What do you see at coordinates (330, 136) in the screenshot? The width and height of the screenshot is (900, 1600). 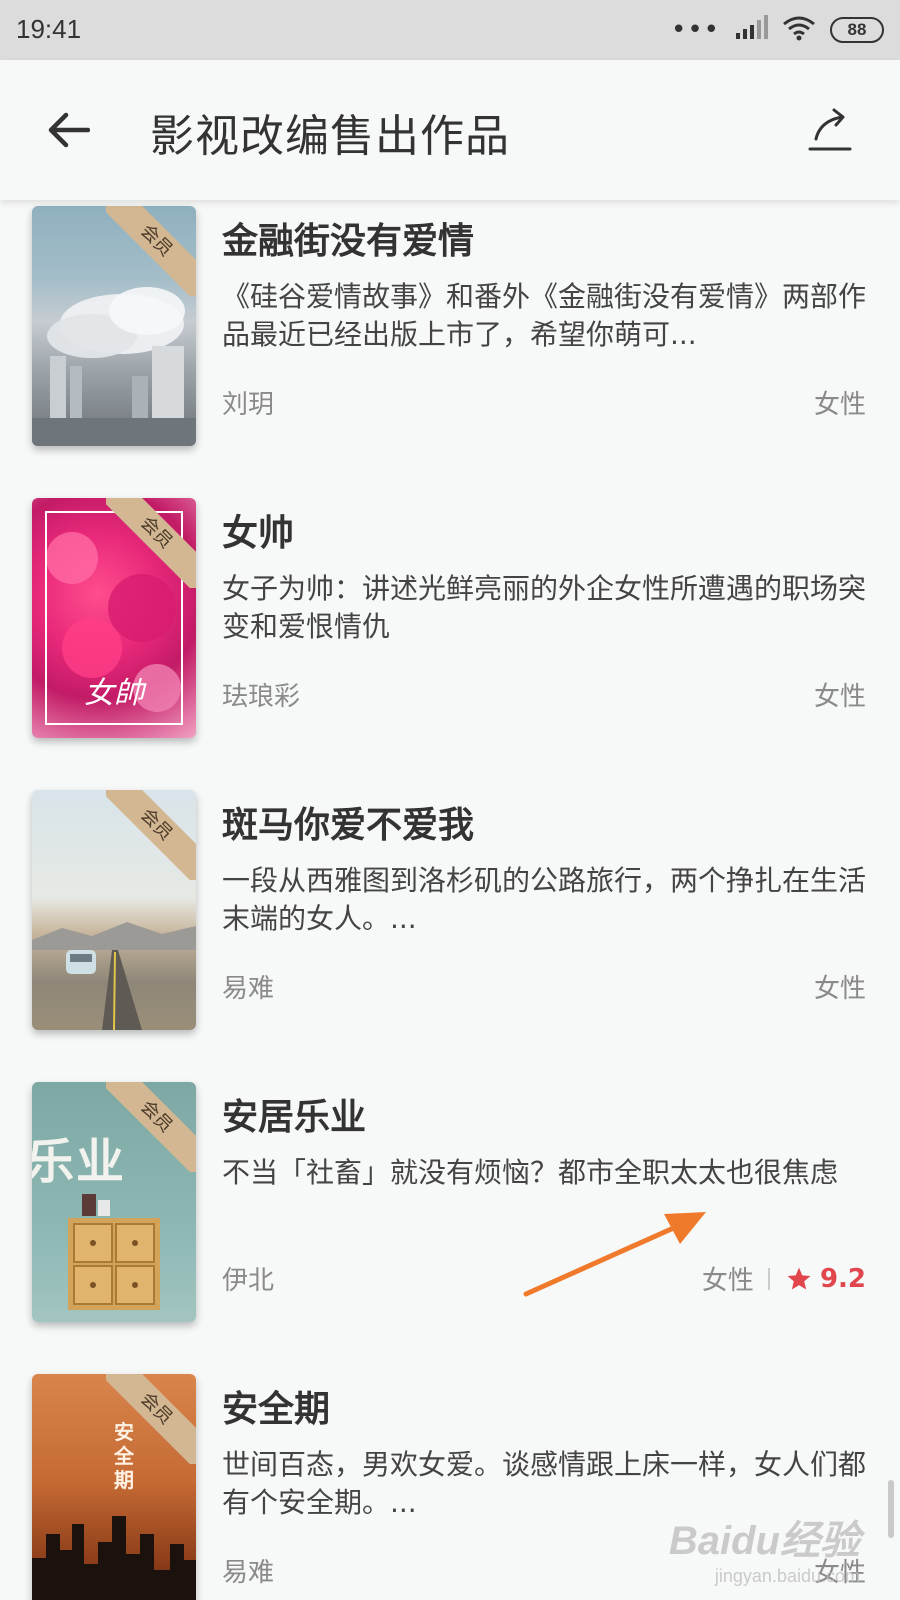 I see `page-title: 影视改编售出作品` at bounding box center [330, 136].